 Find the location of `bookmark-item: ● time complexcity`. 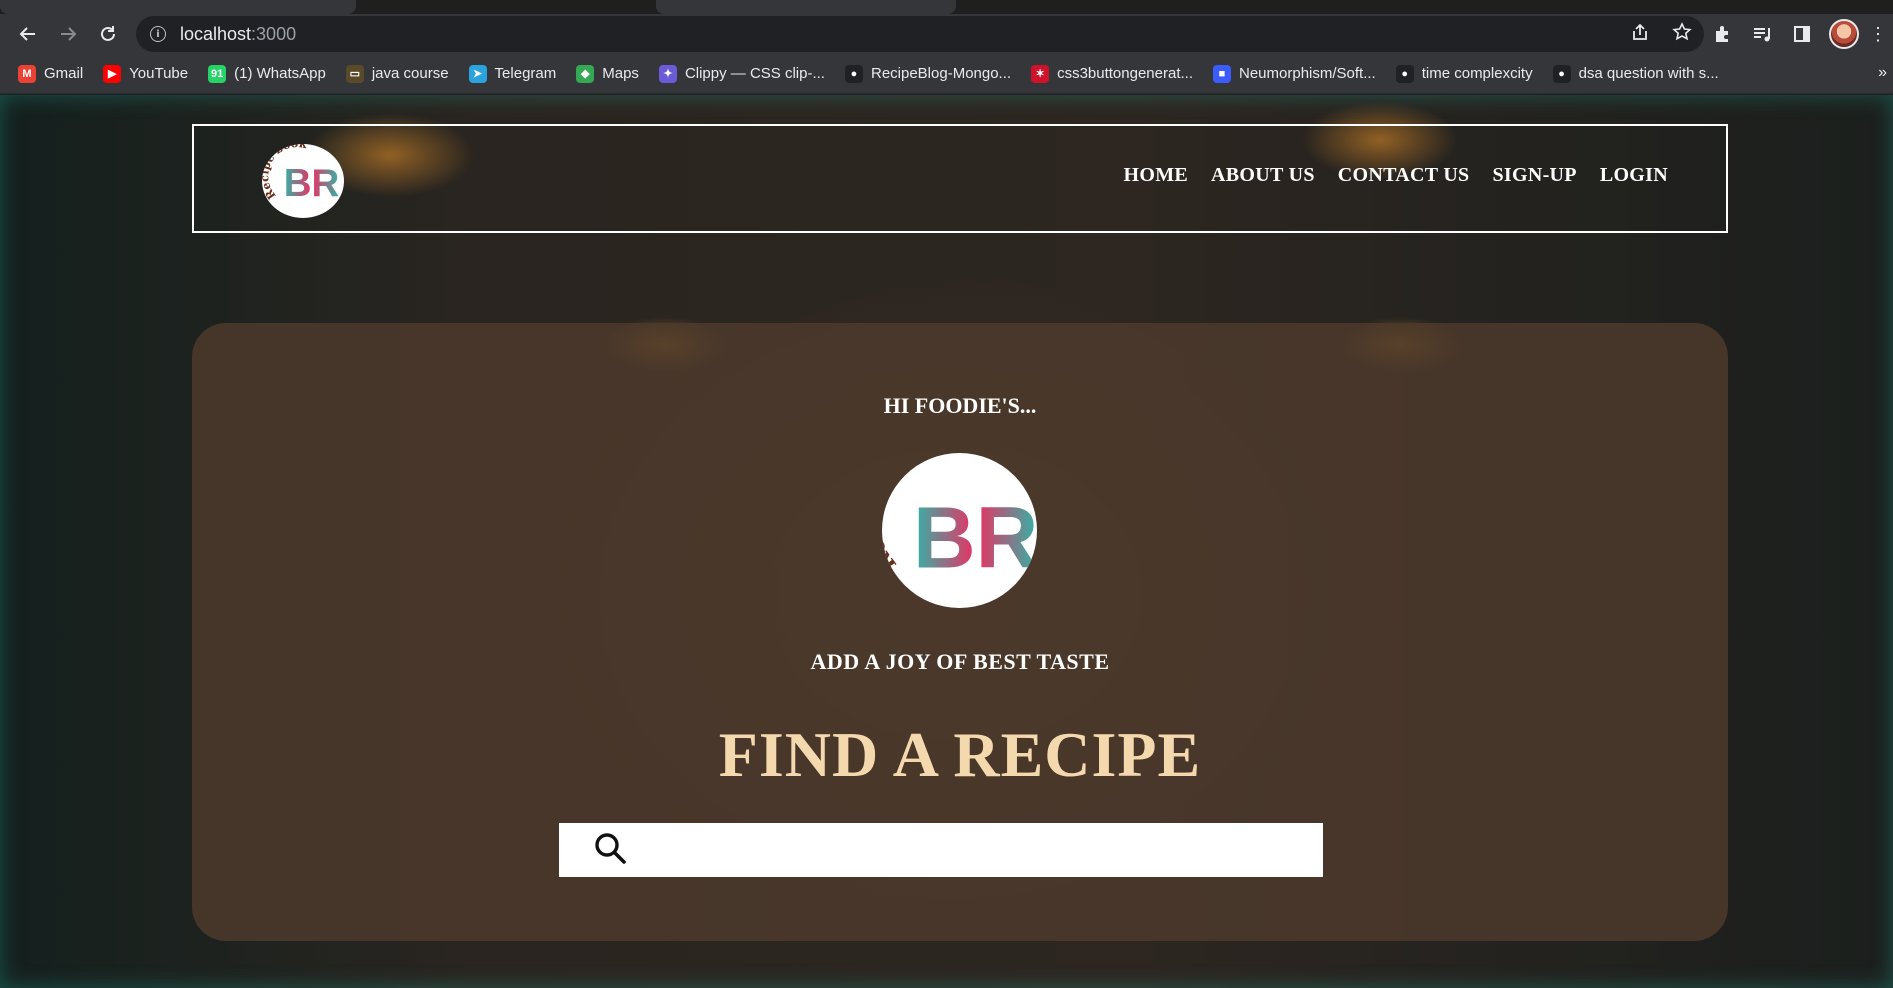

bookmark-item: ● time complexcity is located at coordinates (1464, 73).